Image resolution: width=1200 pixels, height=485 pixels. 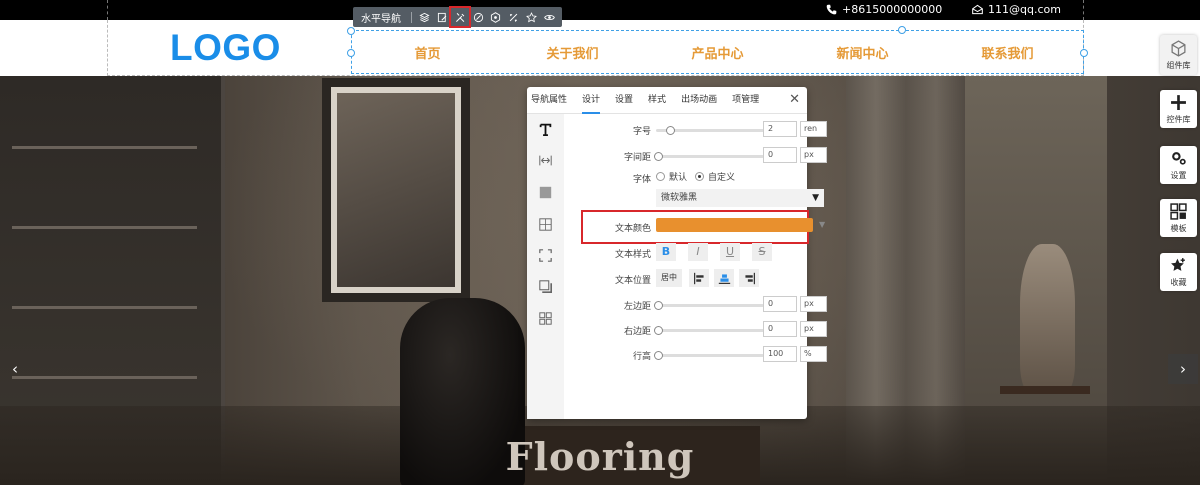 What do you see at coordinates (1178, 102) in the screenshot?
I see `plus-icon` at bounding box center [1178, 102].